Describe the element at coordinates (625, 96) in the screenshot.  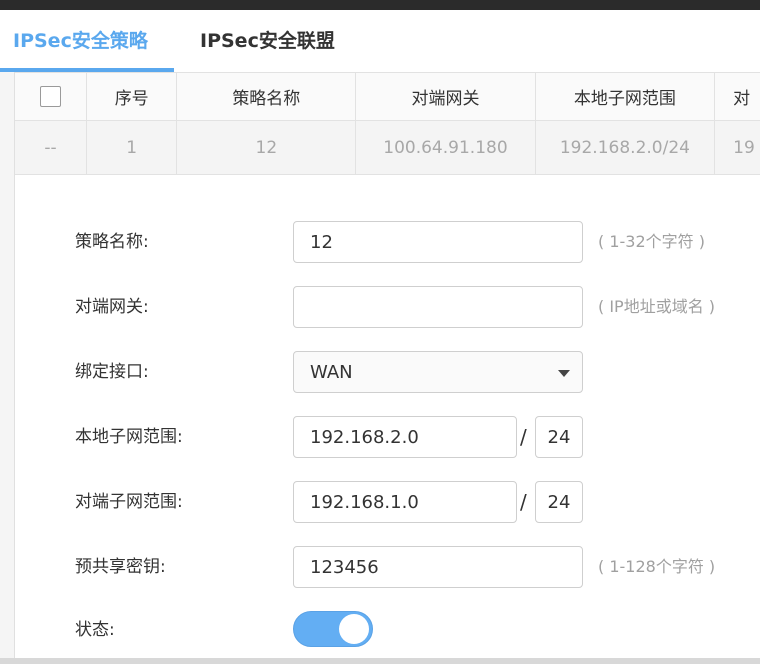
I see `column-header-local-subnet: 本地子网范围` at that location.